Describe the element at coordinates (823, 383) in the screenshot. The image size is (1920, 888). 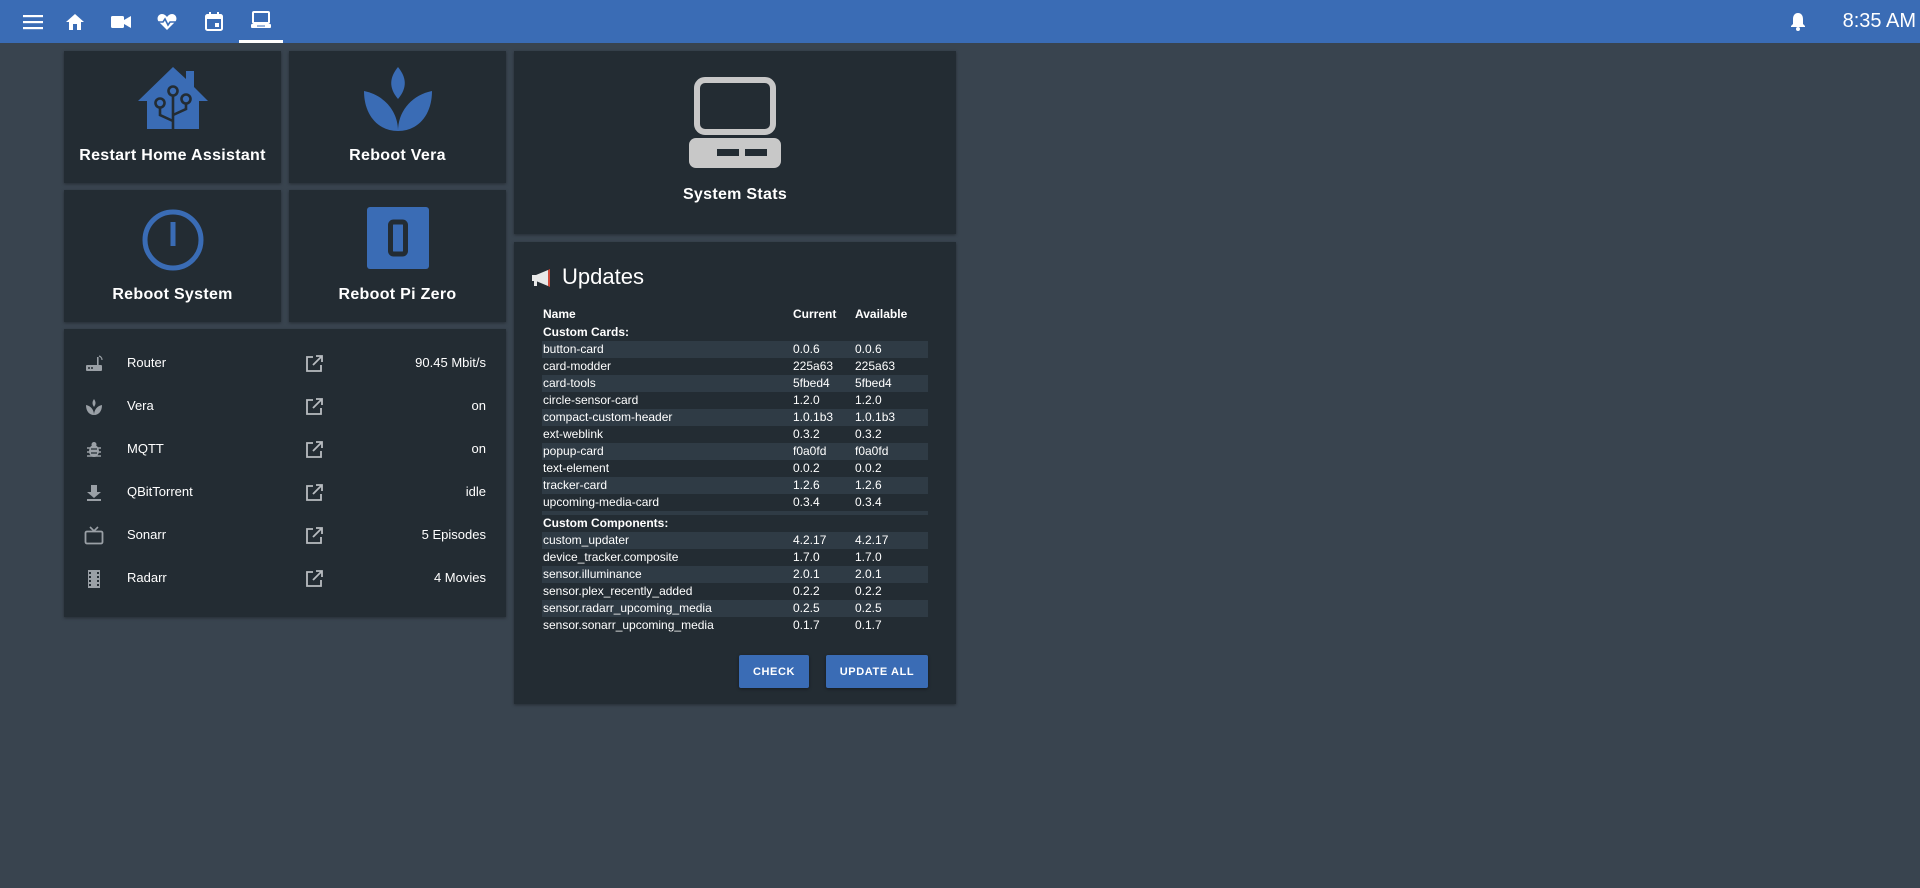
I see `cell-current: 5fbed4` at that location.